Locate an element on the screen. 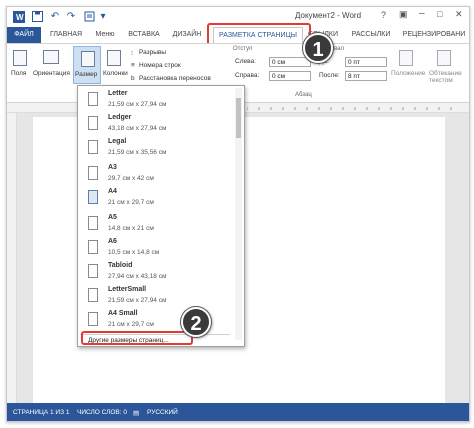  wrap-text-icon is located at coordinates (444, 58).